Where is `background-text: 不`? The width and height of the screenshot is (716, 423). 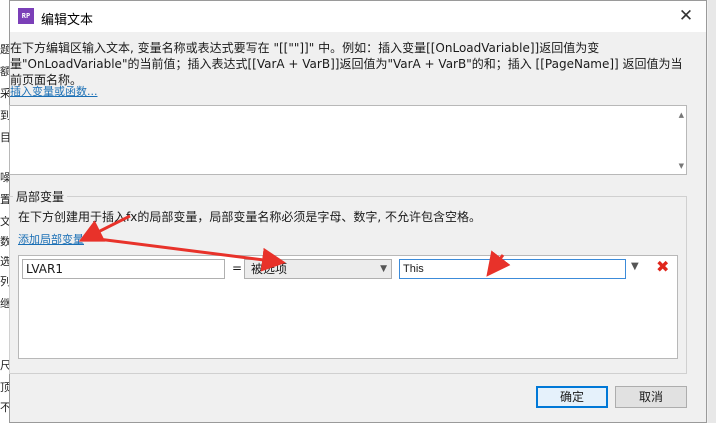
background-text: 不 is located at coordinates (4, 408).